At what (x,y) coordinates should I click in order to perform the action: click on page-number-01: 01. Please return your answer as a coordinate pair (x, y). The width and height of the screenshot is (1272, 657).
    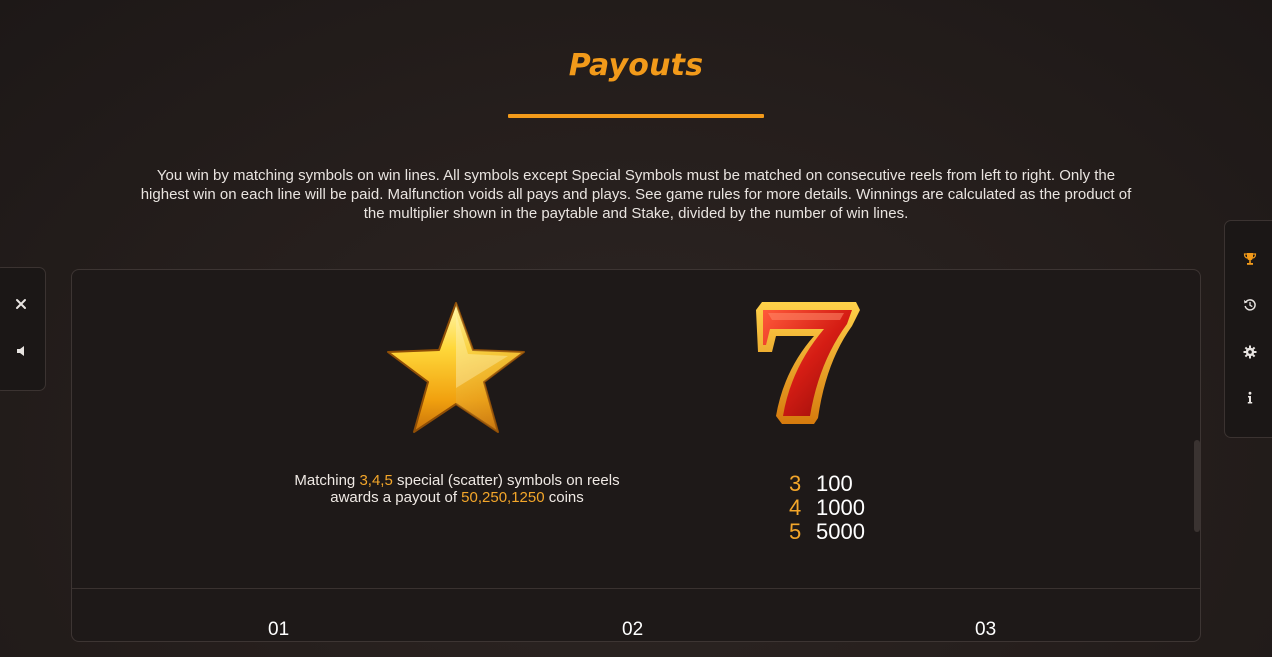
    Looking at the image, I should click on (278, 630).